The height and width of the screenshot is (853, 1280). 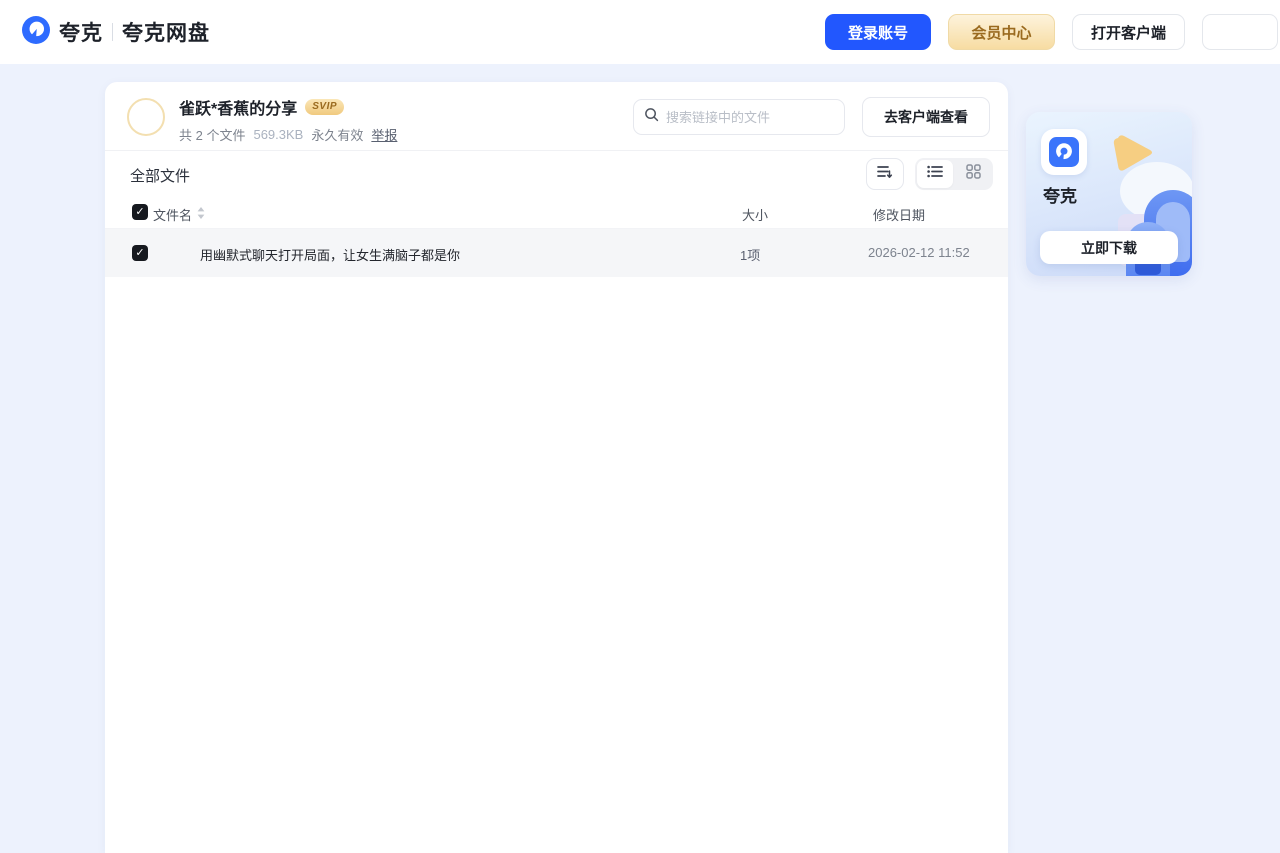 I want to click on grid-view-button, so click(x=973, y=174).